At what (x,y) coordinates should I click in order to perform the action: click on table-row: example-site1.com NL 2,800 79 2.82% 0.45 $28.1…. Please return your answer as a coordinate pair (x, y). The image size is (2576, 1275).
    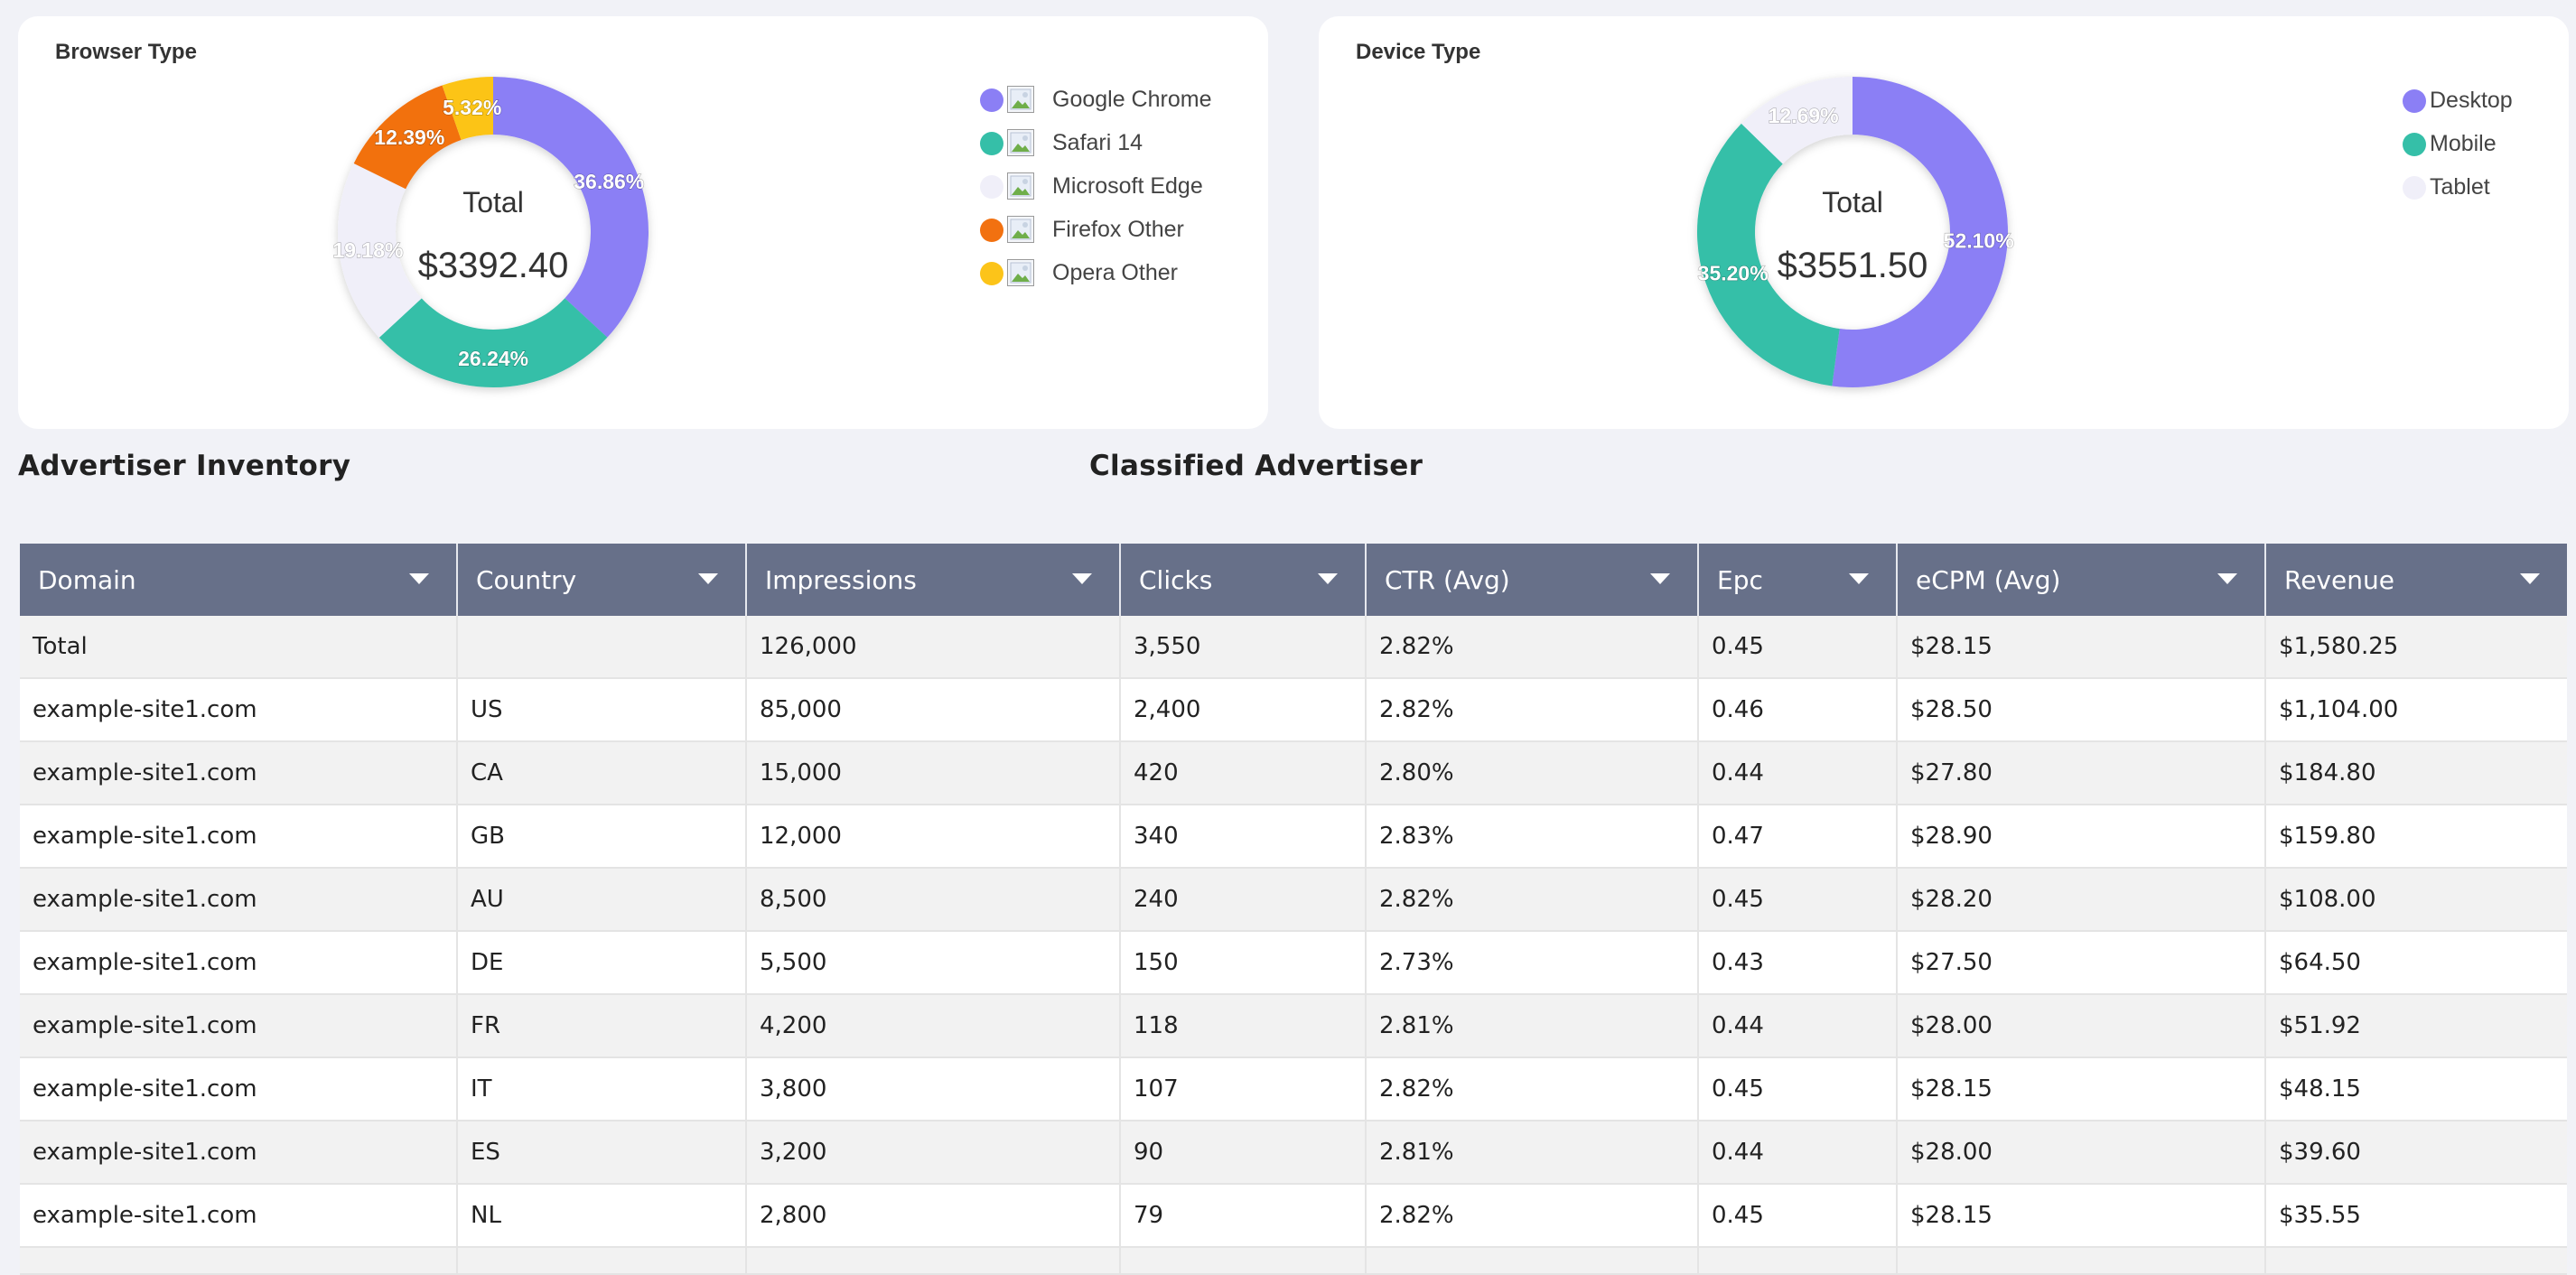
    Looking at the image, I should click on (1293, 1216).